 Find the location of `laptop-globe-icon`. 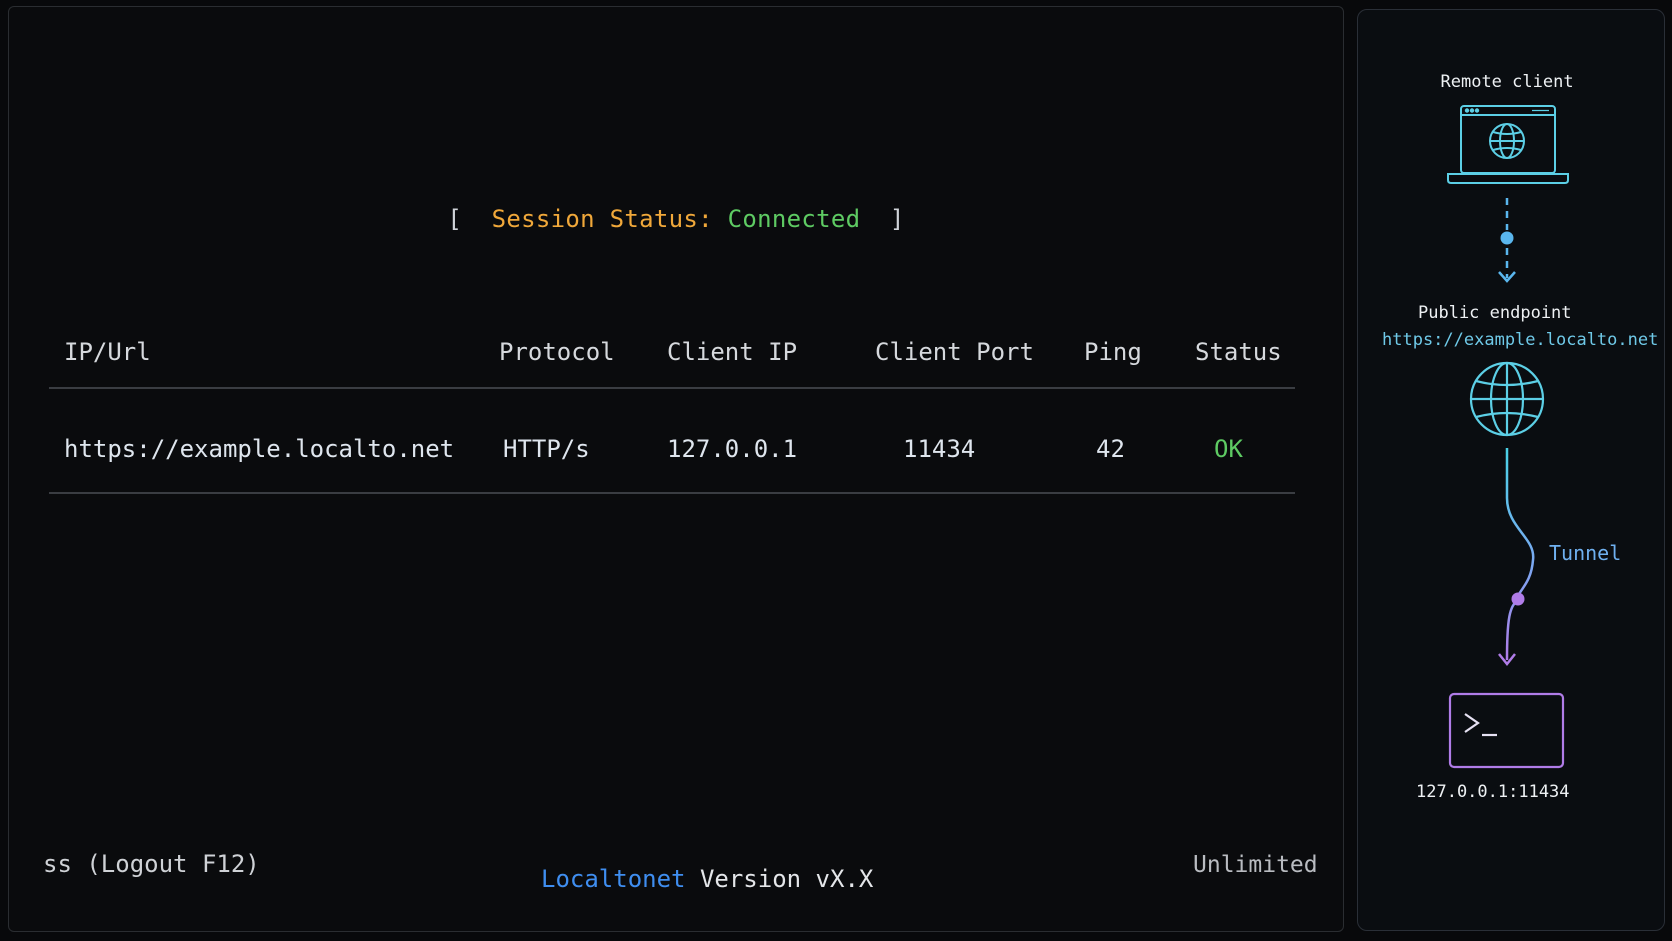

laptop-globe-icon is located at coordinates (1508, 144).